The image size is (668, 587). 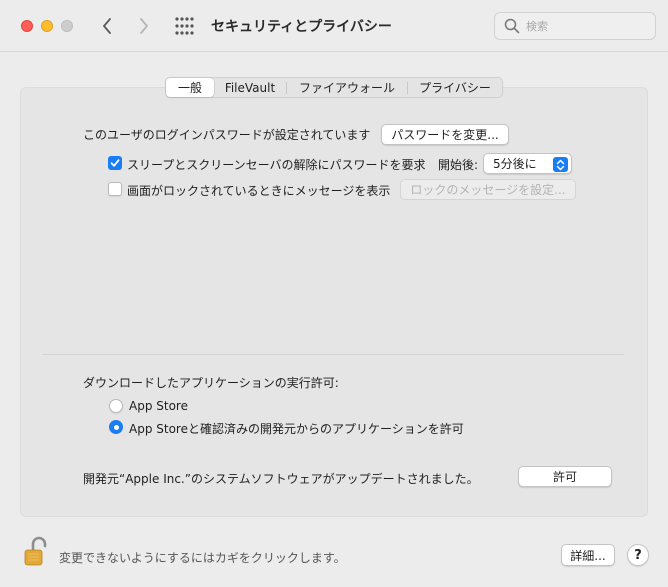 I want to click on require-password-after-label: 開始後:, so click(x=458, y=165).